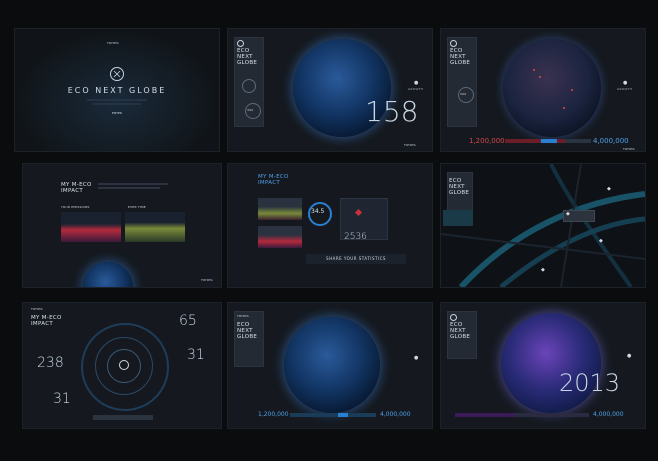  What do you see at coordinates (123, 417) in the screenshot?
I see `action-button` at bounding box center [123, 417].